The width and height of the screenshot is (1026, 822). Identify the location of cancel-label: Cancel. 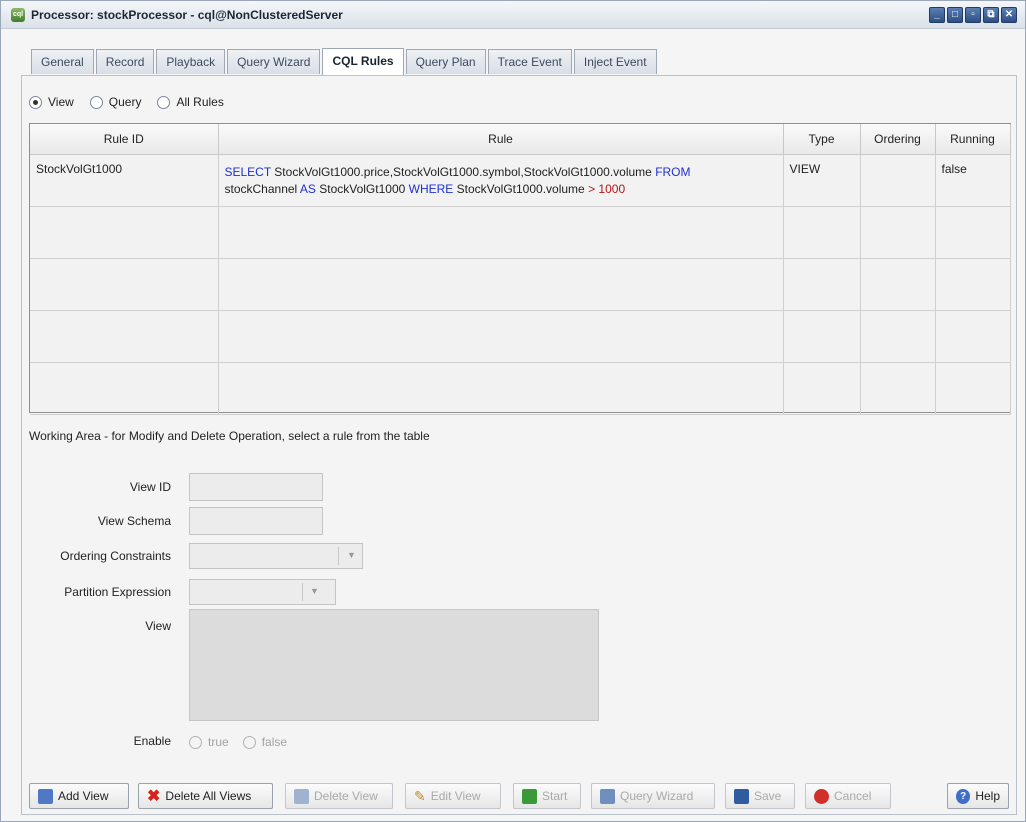
(853, 796).